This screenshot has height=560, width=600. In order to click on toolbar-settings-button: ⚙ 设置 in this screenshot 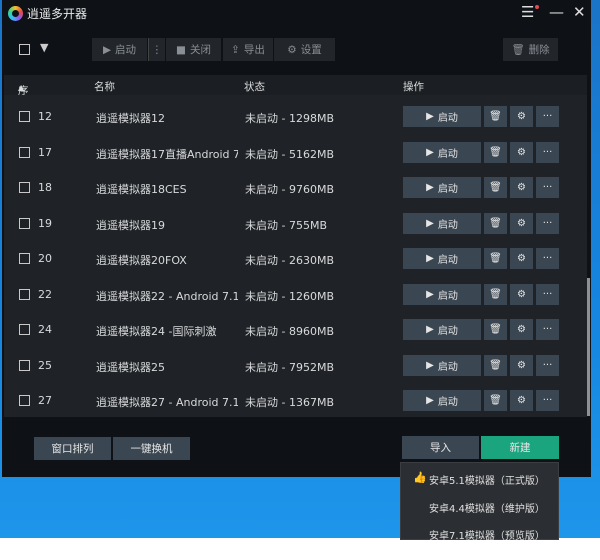, I will do `click(304, 49)`.